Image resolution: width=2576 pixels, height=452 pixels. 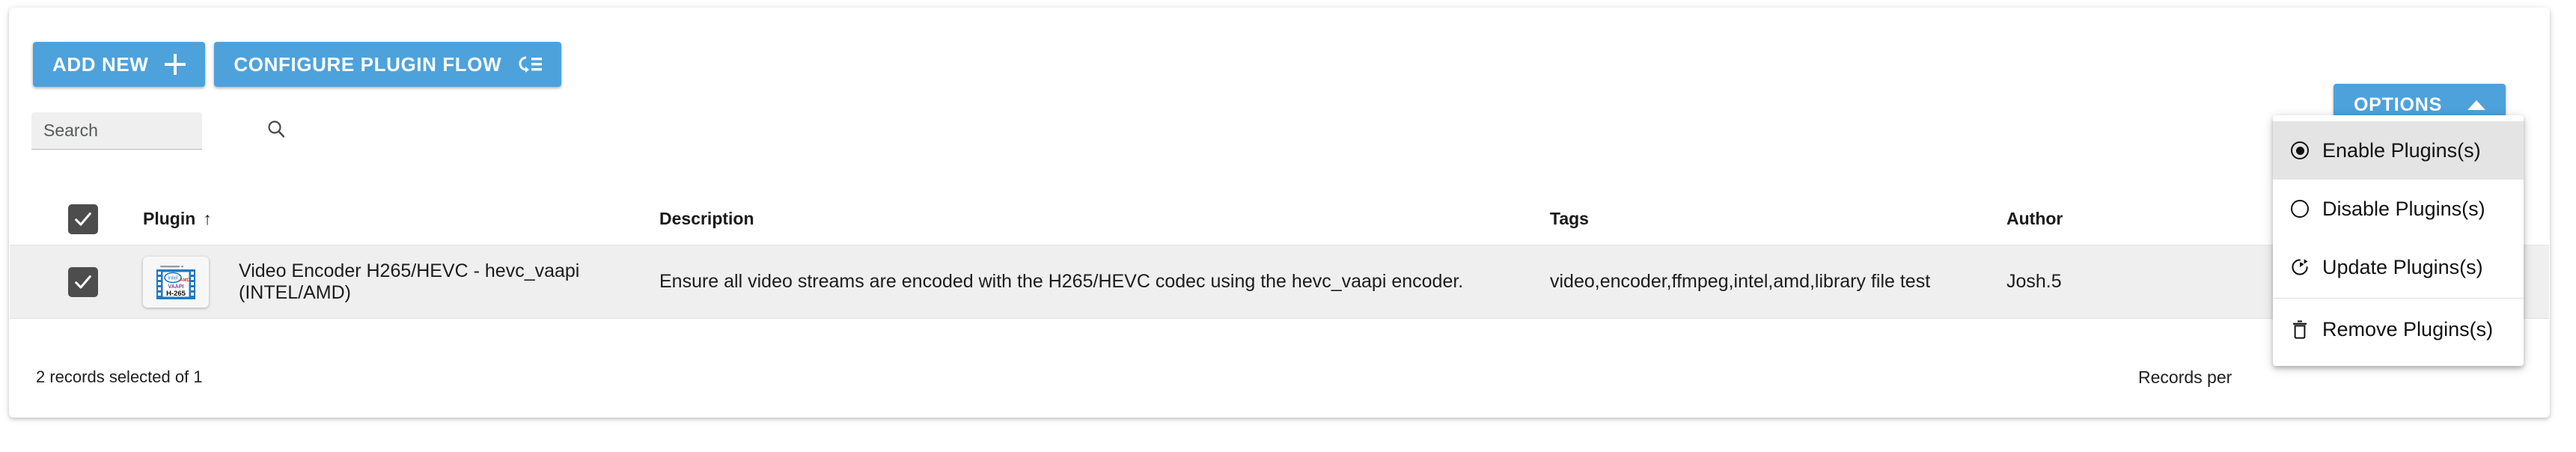 What do you see at coordinates (169, 218) in the screenshot?
I see `column-header-plugin-label: Plugin` at bounding box center [169, 218].